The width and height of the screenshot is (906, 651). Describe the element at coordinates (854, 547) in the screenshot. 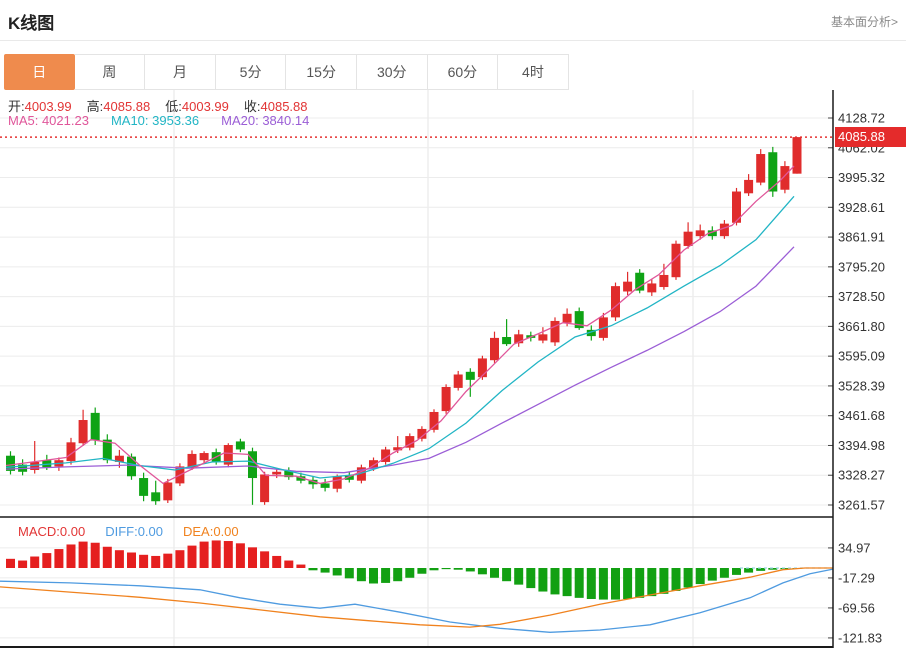

I see `svg-text: 34.97` at that location.